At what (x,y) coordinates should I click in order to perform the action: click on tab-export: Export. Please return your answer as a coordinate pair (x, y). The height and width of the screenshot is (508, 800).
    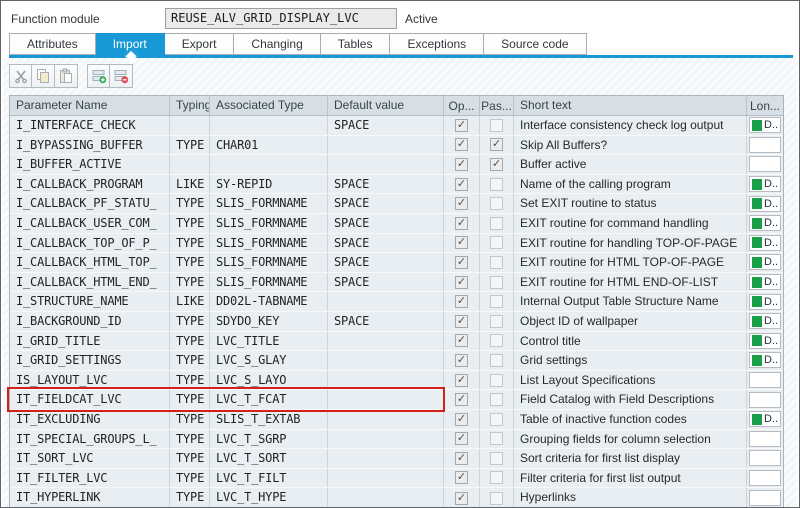
    Looking at the image, I should click on (199, 44).